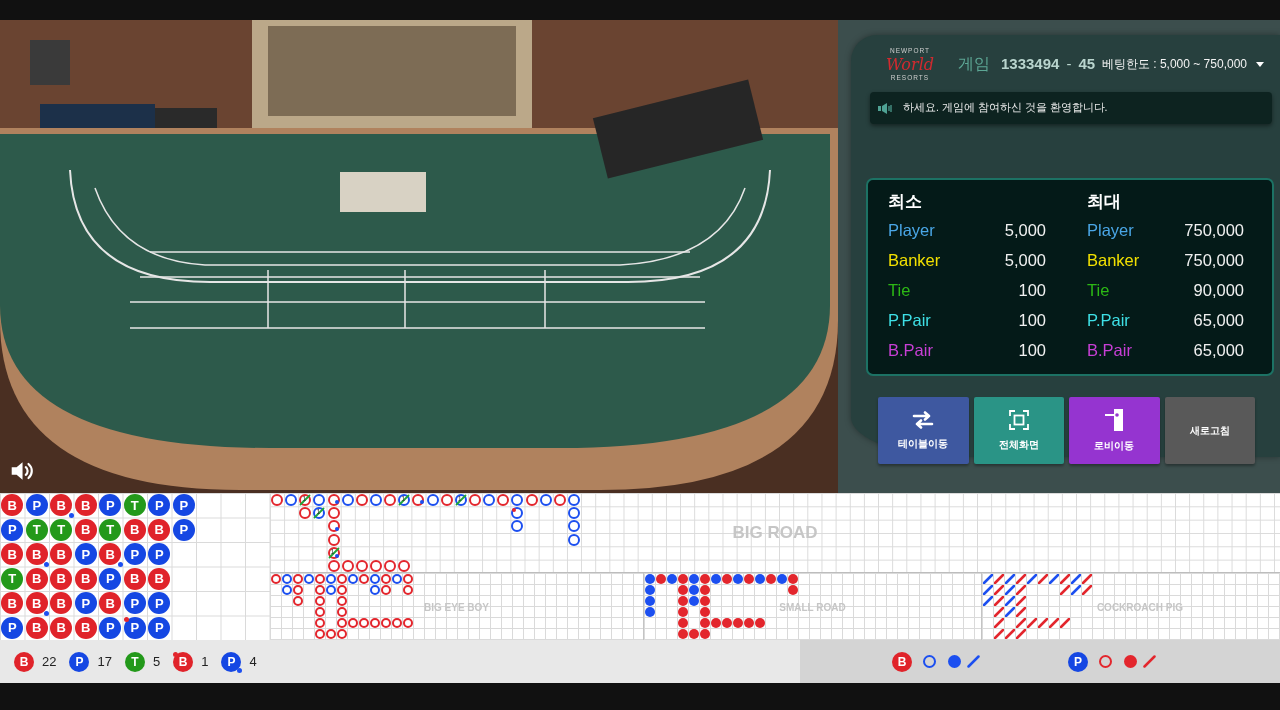 The height and width of the screenshot is (710, 1280). What do you see at coordinates (910, 64) in the screenshot?
I see `logo-wordmark: World` at bounding box center [910, 64].